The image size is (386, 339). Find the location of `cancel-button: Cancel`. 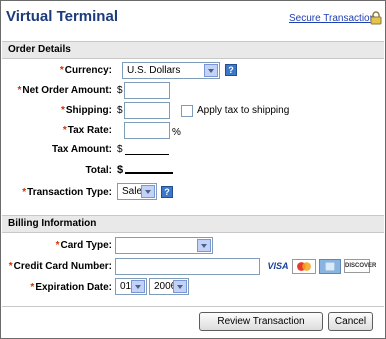

cancel-button: Cancel is located at coordinates (350, 321).